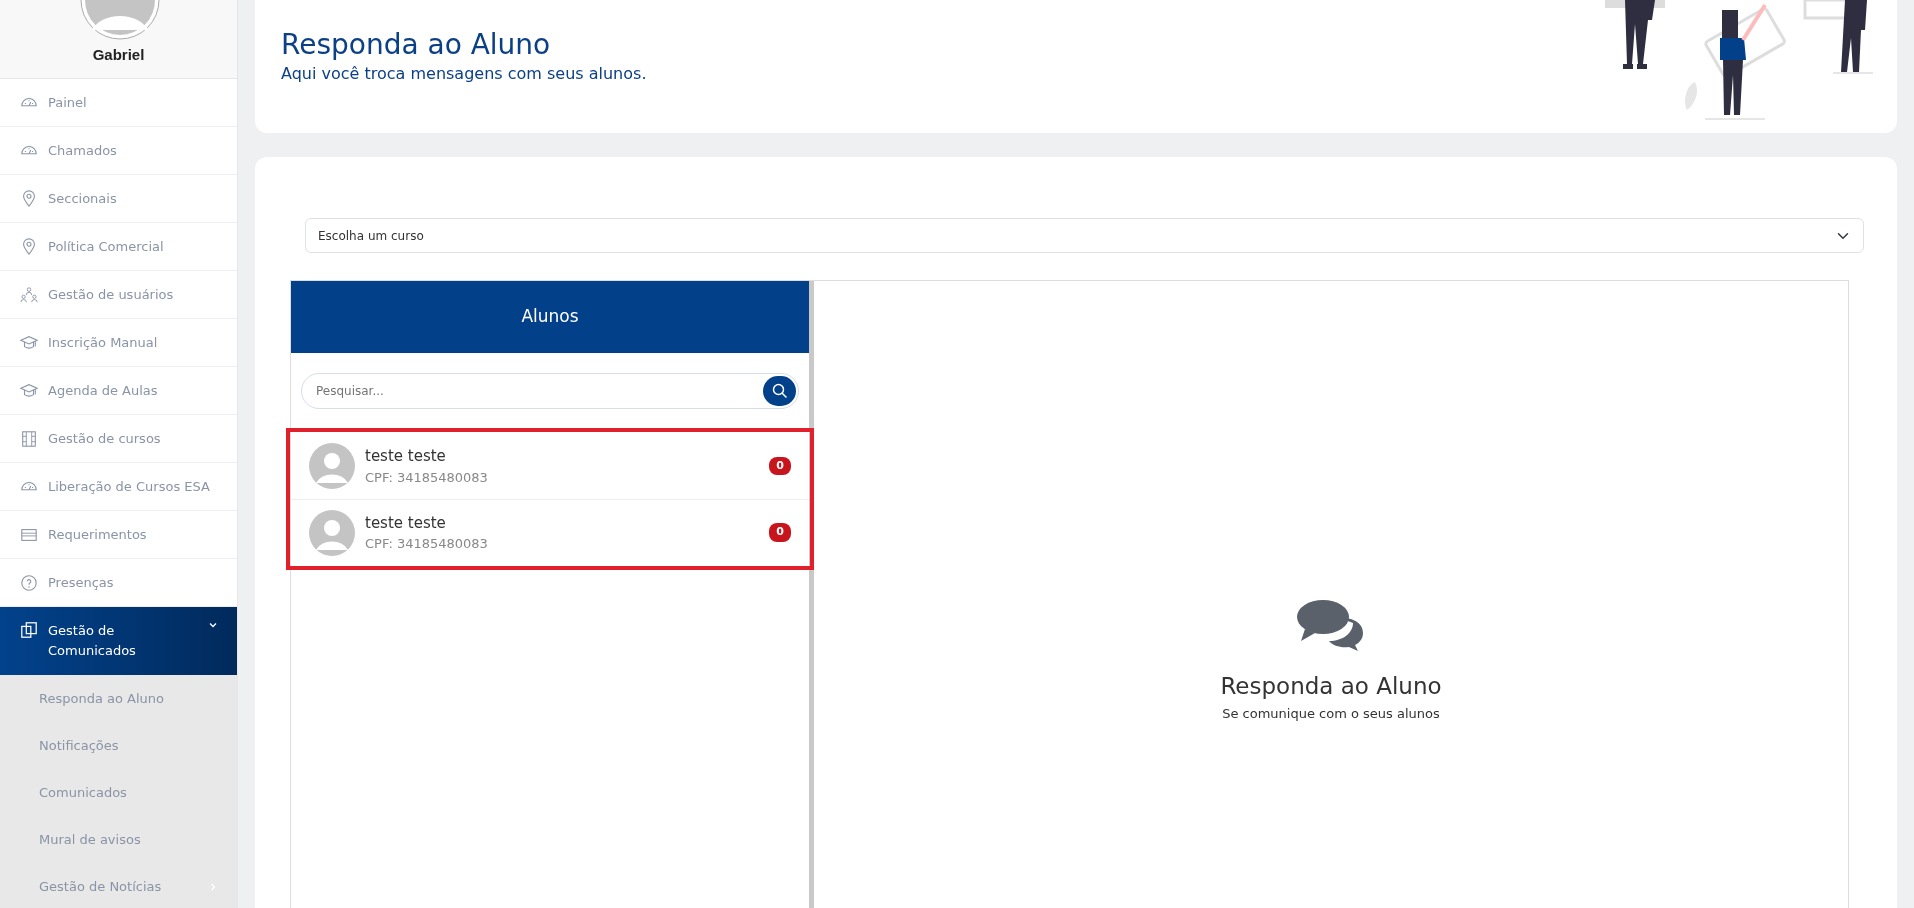 The width and height of the screenshot is (1914, 908). Describe the element at coordinates (29, 438) in the screenshot. I see `film-icon` at that location.